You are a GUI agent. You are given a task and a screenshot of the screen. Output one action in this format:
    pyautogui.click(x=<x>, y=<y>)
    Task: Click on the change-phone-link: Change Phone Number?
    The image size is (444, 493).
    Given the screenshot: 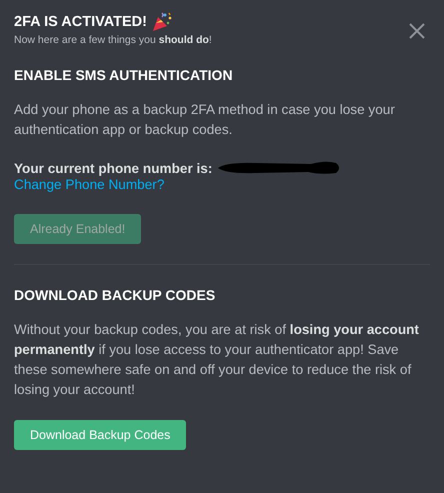 What is the action you would take?
    pyautogui.click(x=89, y=184)
    